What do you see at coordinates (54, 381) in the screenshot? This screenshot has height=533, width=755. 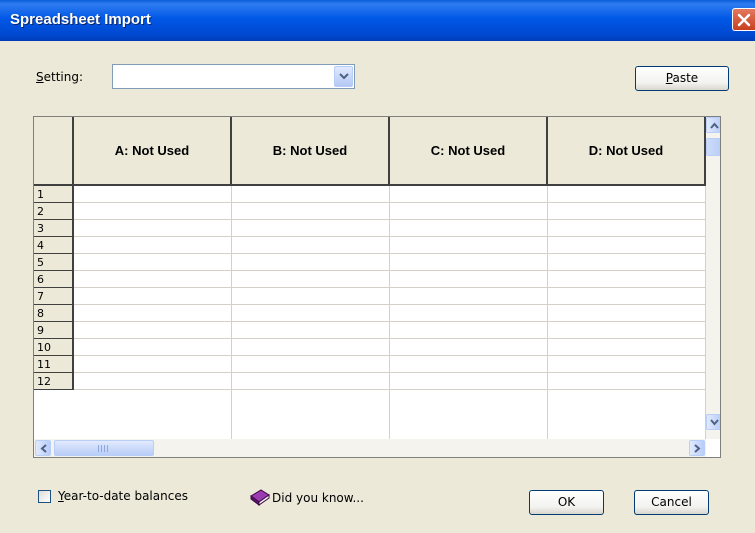 I see `row-header: 12` at bounding box center [54, 381].